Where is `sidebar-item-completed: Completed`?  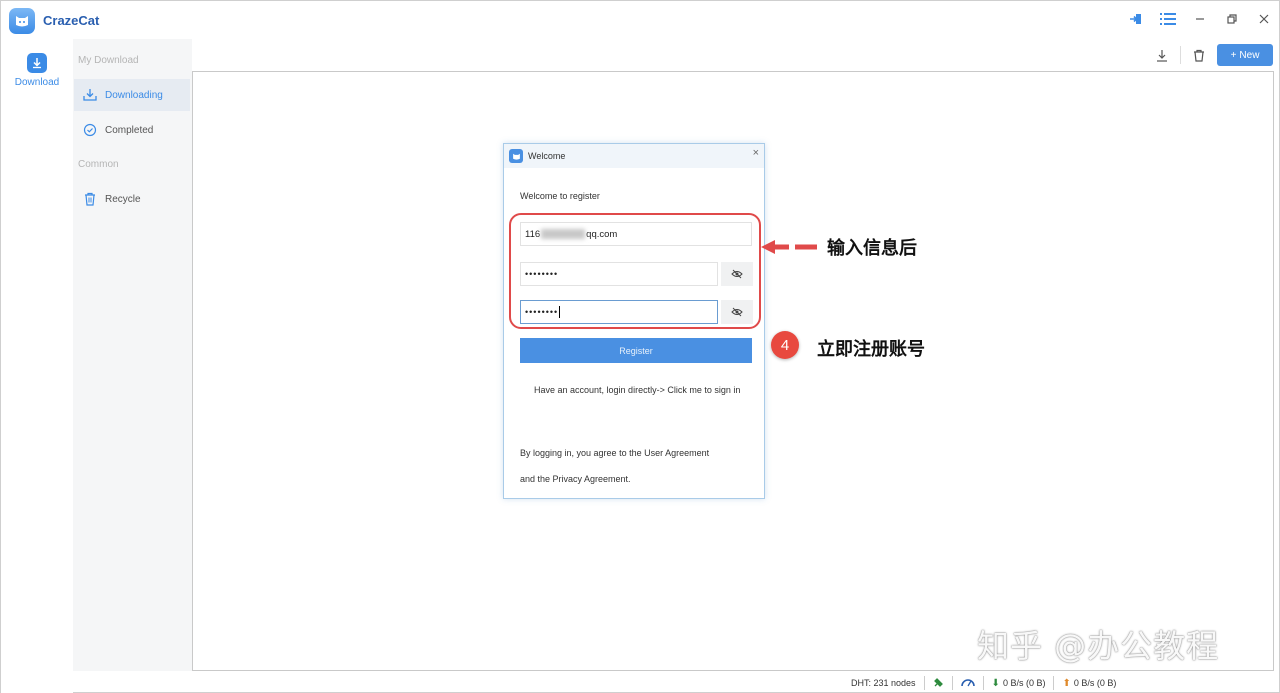
sidebar-item-completed: Completed is located at coordinates (132, 130).